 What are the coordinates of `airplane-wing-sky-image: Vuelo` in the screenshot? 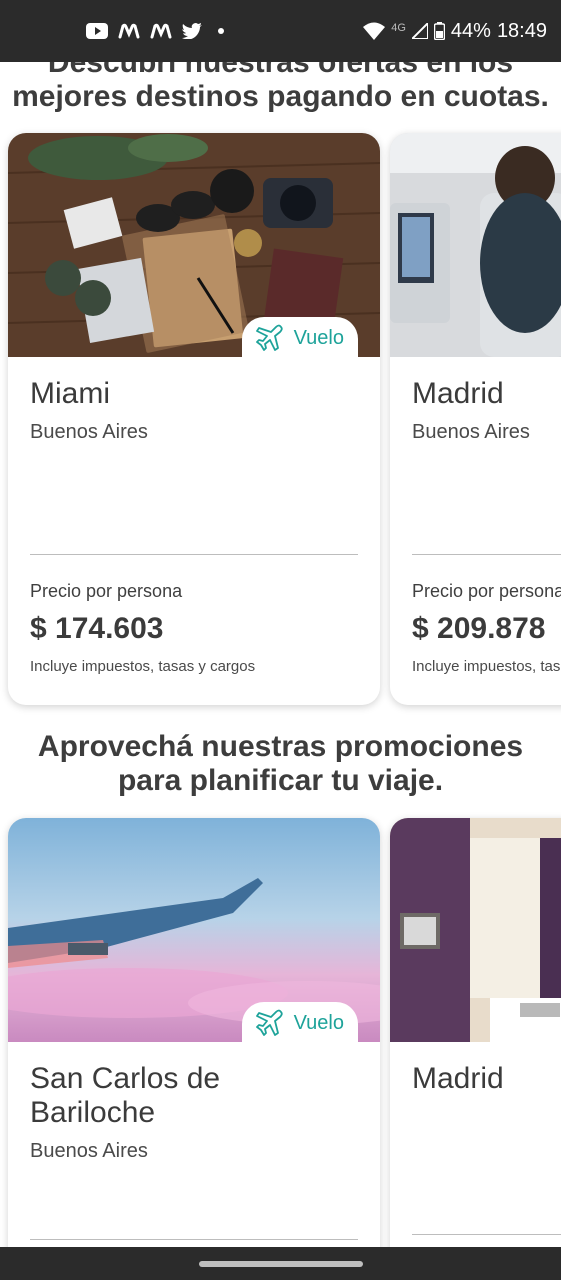 It's located at (194, 931).